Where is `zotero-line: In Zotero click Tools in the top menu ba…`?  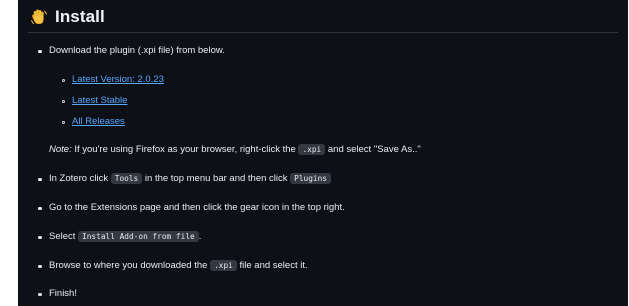 zotero-line: In Zotero click Tools in the top menu ba… is located at coordinates (190, 179).